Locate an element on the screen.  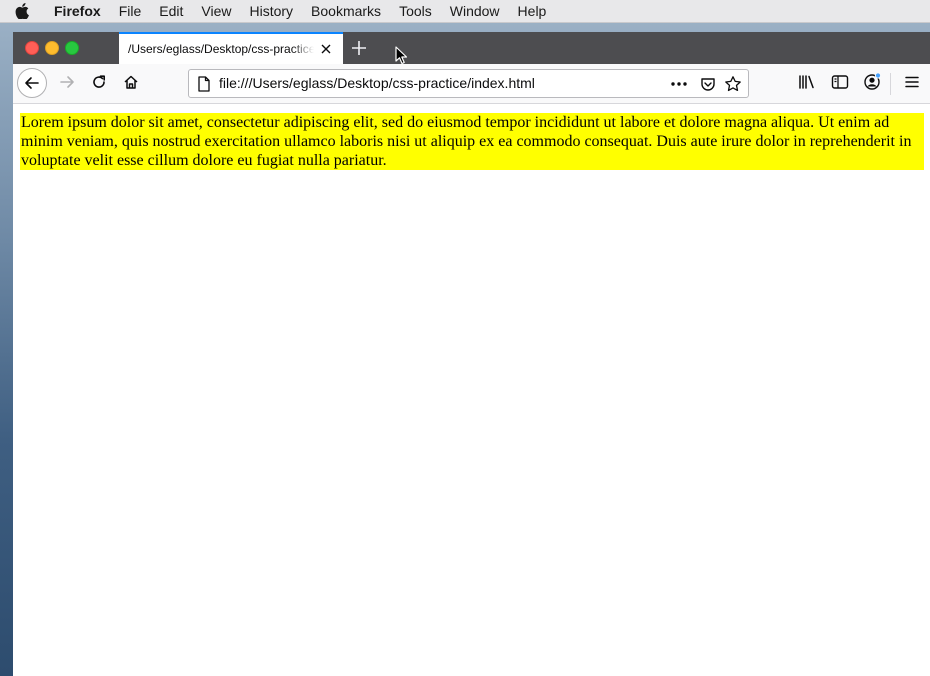
hamburger-menu-icon is located at coordinates (912, 82).